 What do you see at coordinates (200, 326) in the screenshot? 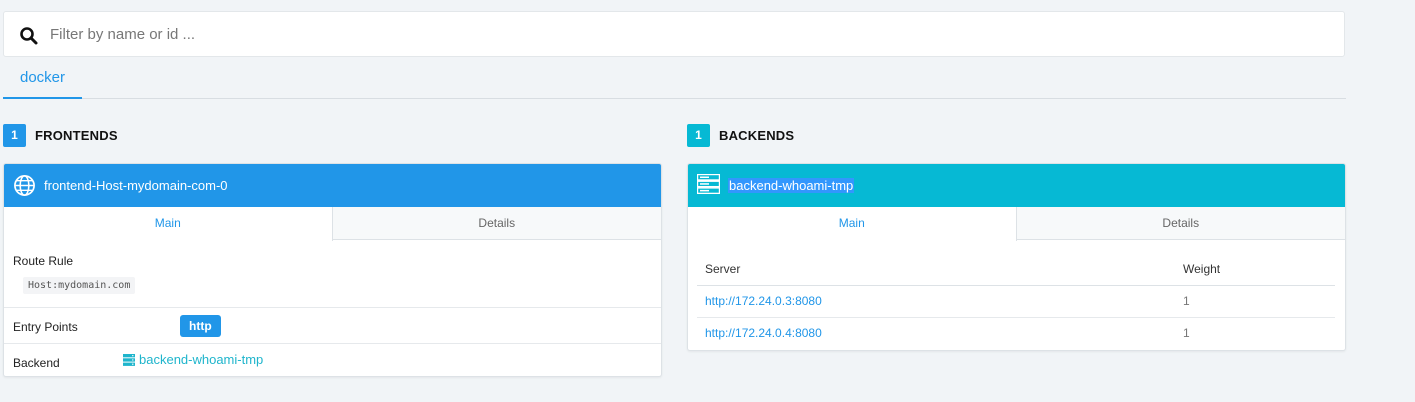
I see `entry-point-http-badge: http` at bounding box center [200, 326].